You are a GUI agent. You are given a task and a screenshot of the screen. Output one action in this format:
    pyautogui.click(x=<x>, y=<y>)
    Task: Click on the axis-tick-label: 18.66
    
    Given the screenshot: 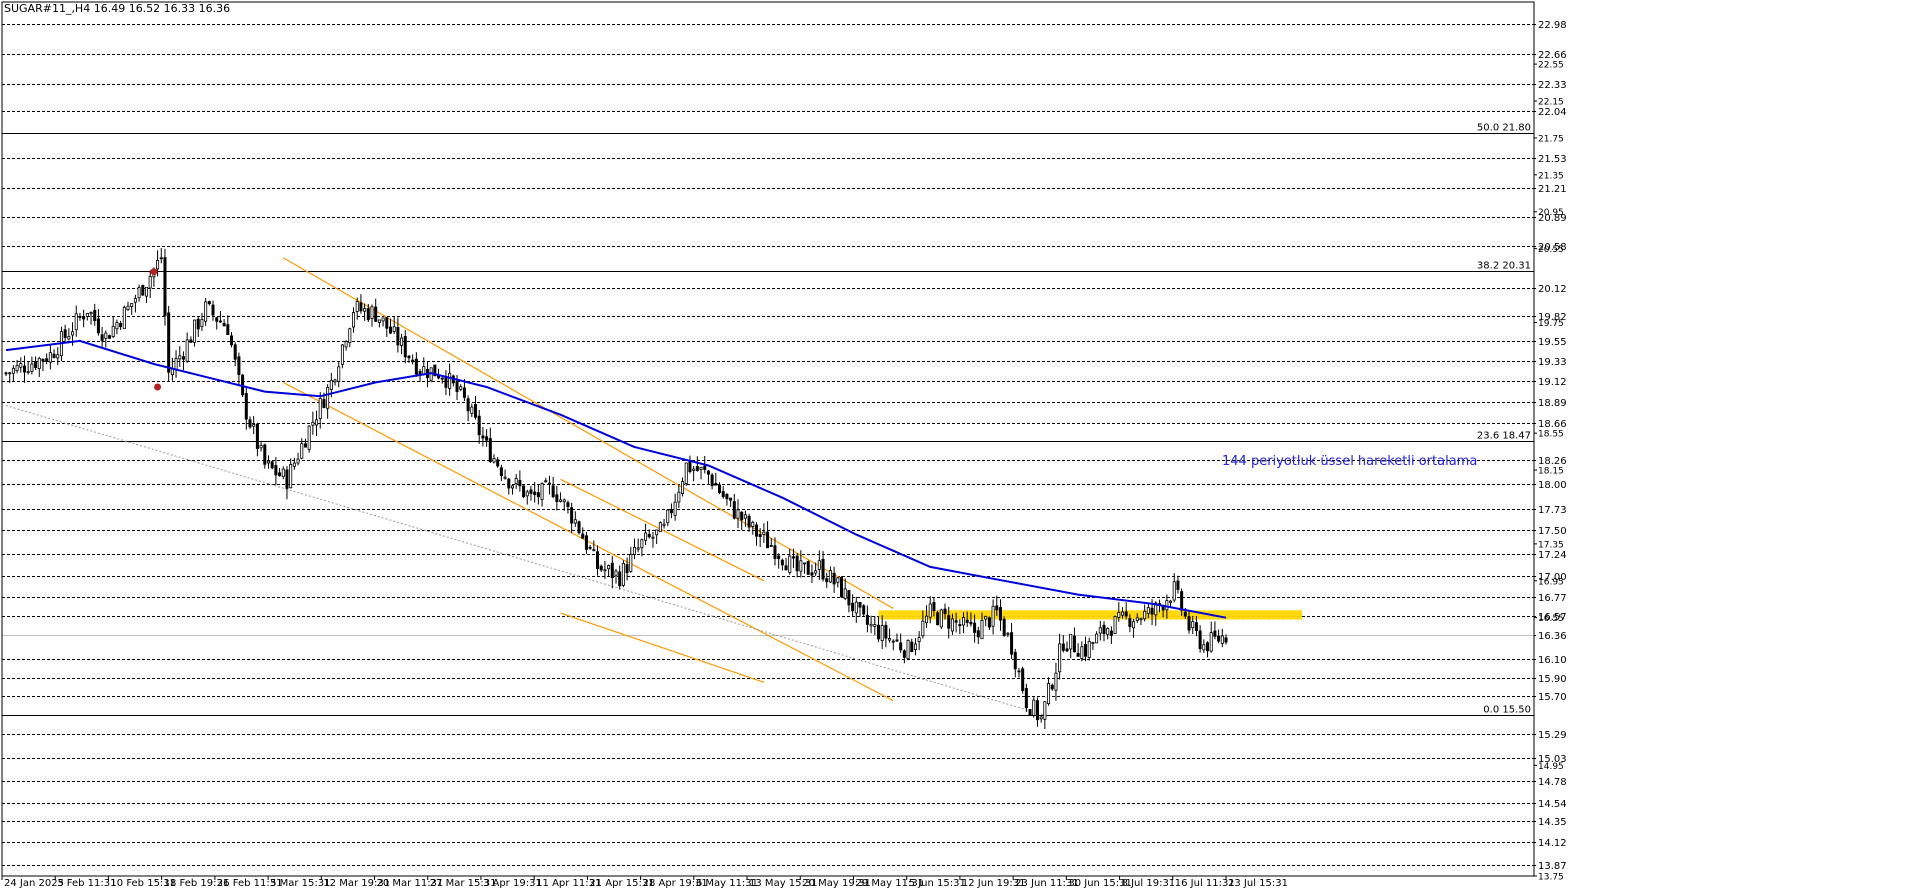 What is the action you would take?
    pyautogui.click(x=1552, y=424)
    